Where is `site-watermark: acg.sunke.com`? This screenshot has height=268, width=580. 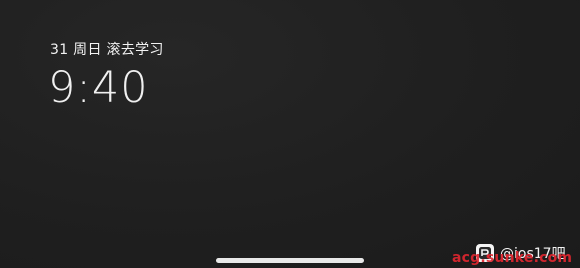 site-watermark: acg.sunke.com is located at coordinates (512, 258).